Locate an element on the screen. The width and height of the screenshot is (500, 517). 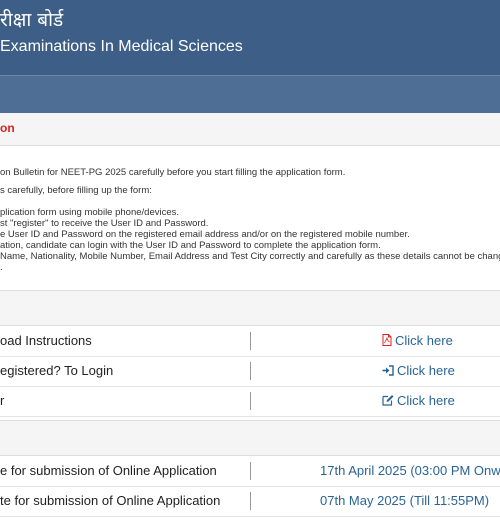
panel-title: on is located at coordinates (7, 128).